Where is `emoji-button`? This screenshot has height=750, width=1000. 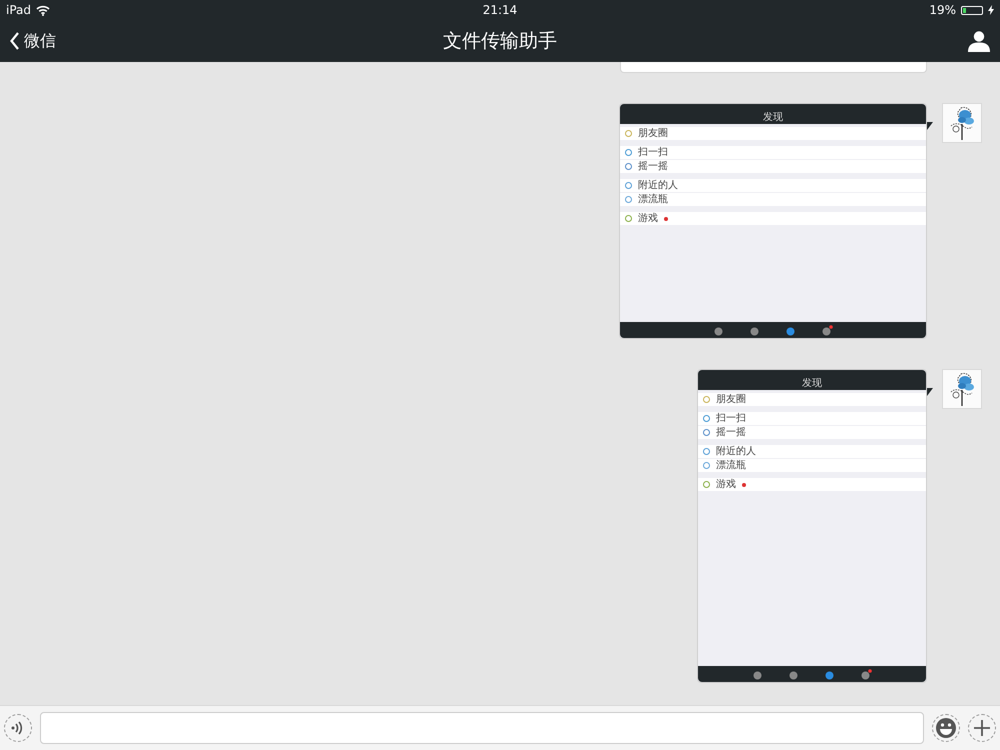 emoji-button is located at coordinates (946, 728).